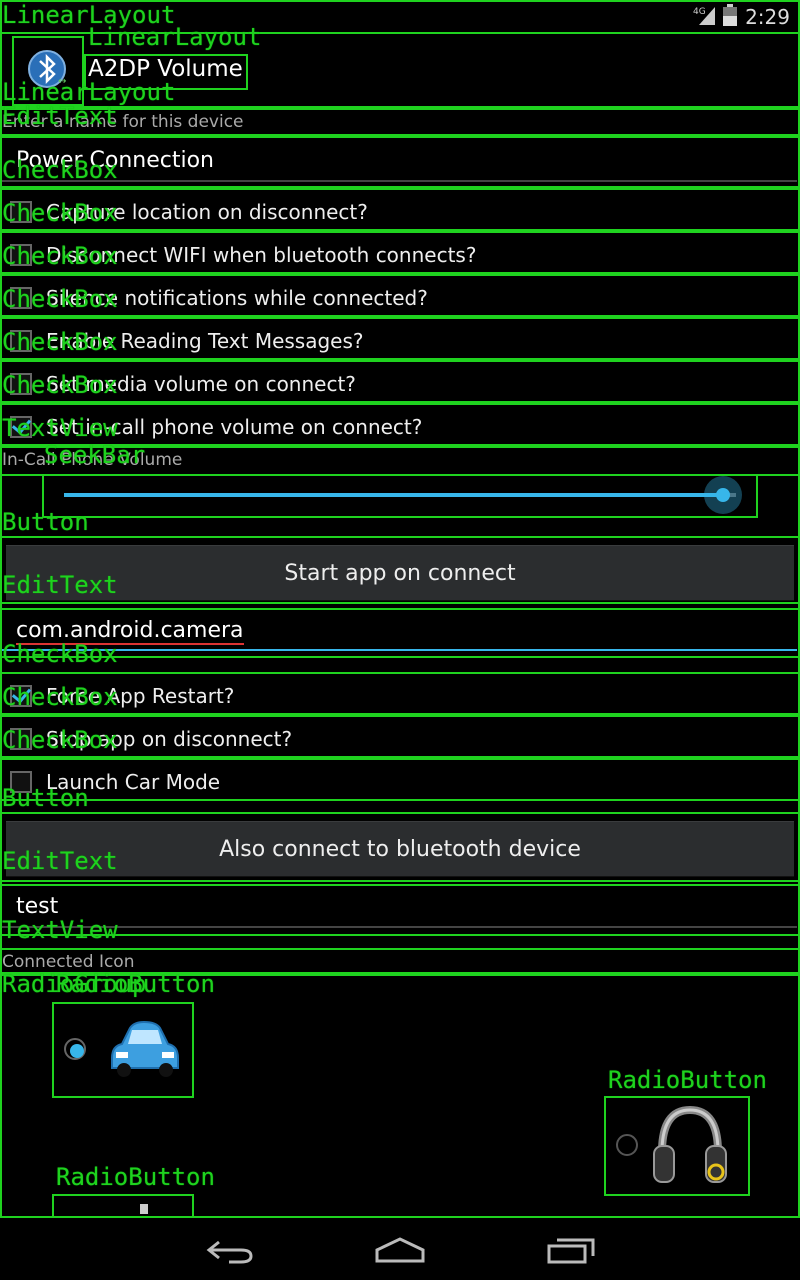  I want to click on overlay-cb4, so click(400, 338).